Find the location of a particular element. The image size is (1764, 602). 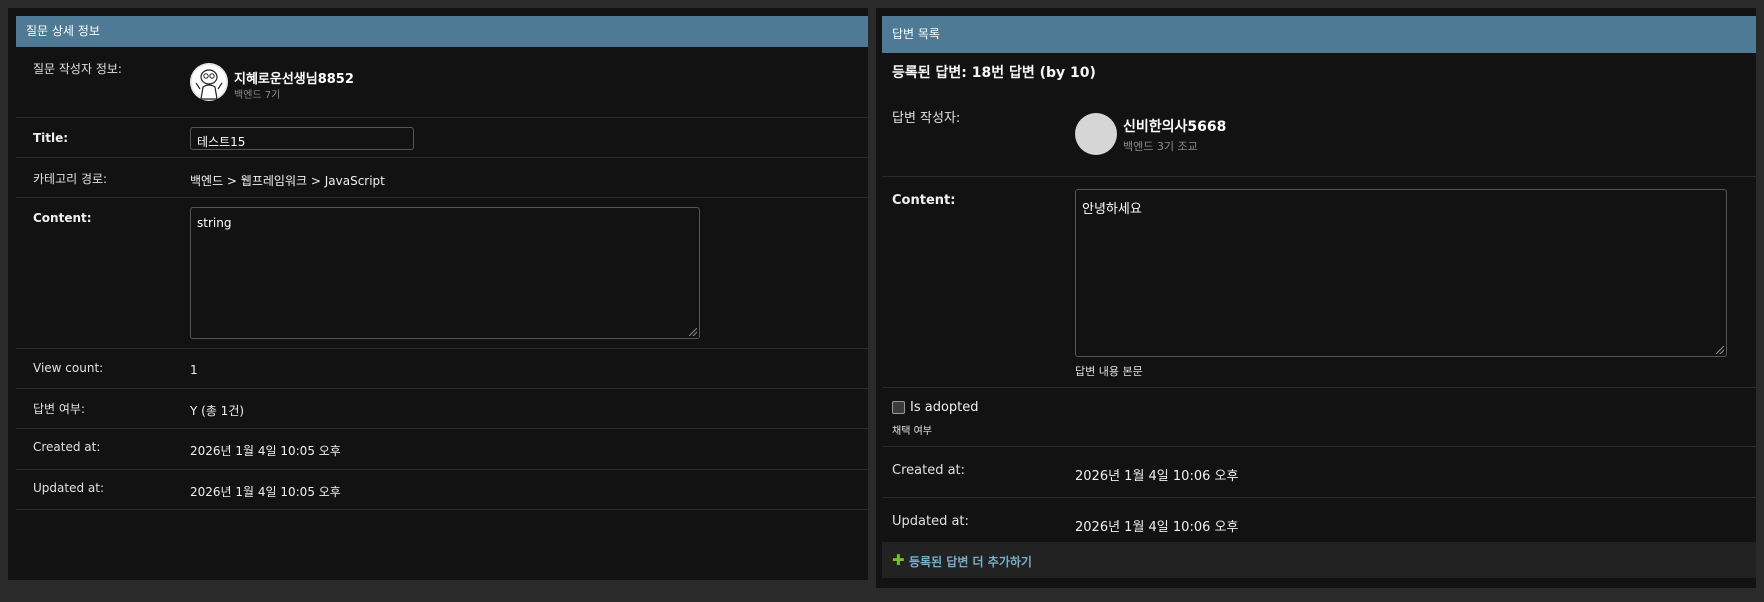

answer-updated-label: Updated at: is located at coordinates (930, 521).